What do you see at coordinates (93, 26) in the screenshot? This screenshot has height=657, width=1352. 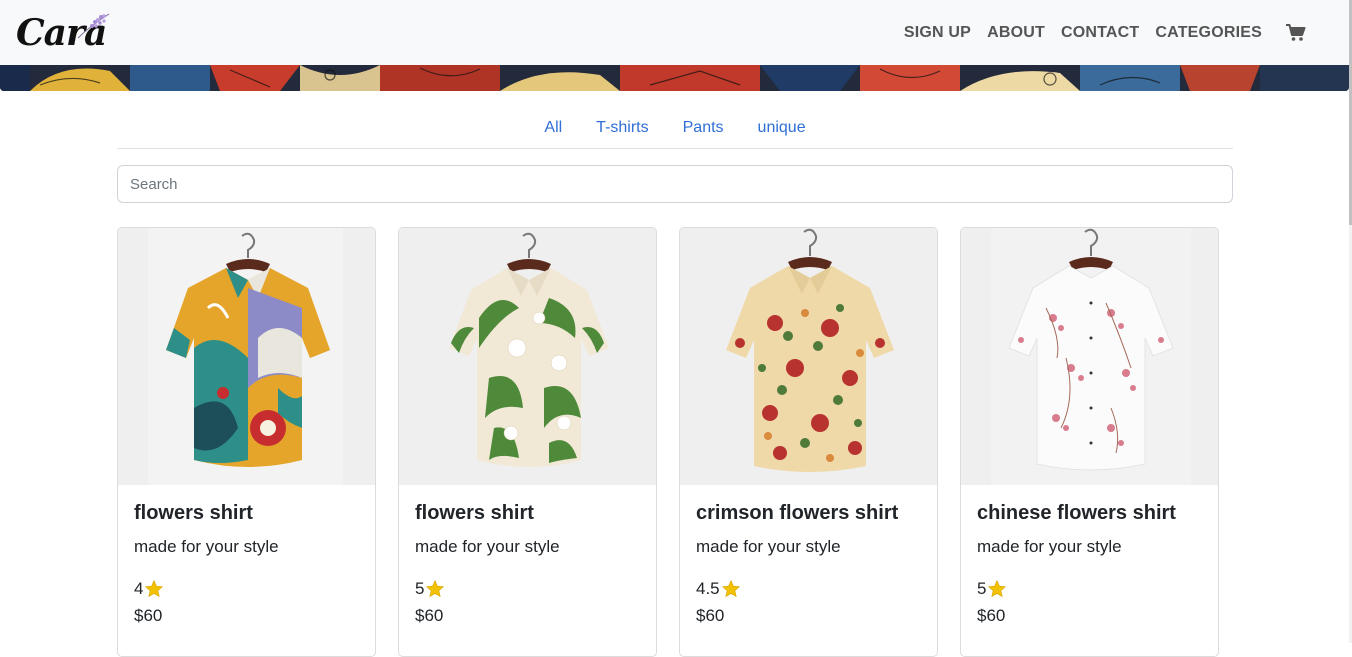 I see `lavender-sprig-icon` at bounding box center [93, 26].